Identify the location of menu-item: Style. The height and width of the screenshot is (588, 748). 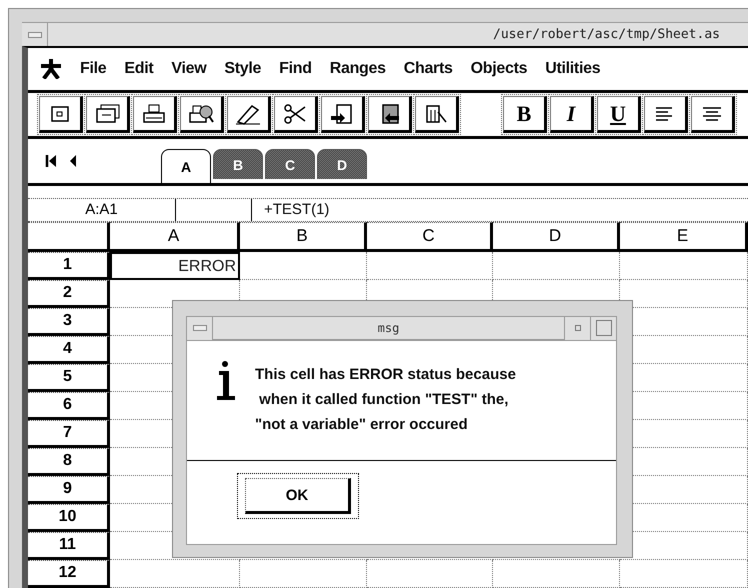
(243, 69).